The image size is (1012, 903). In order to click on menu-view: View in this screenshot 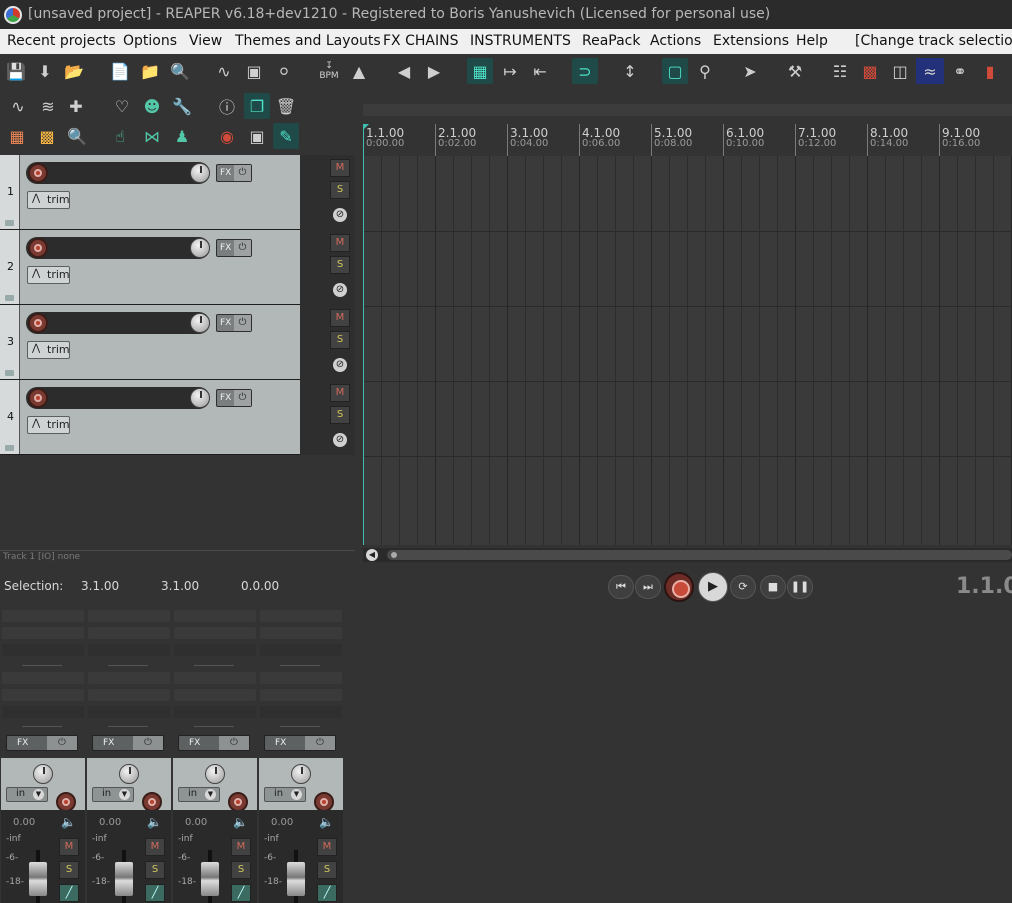, I will do `click(205, 41)`.